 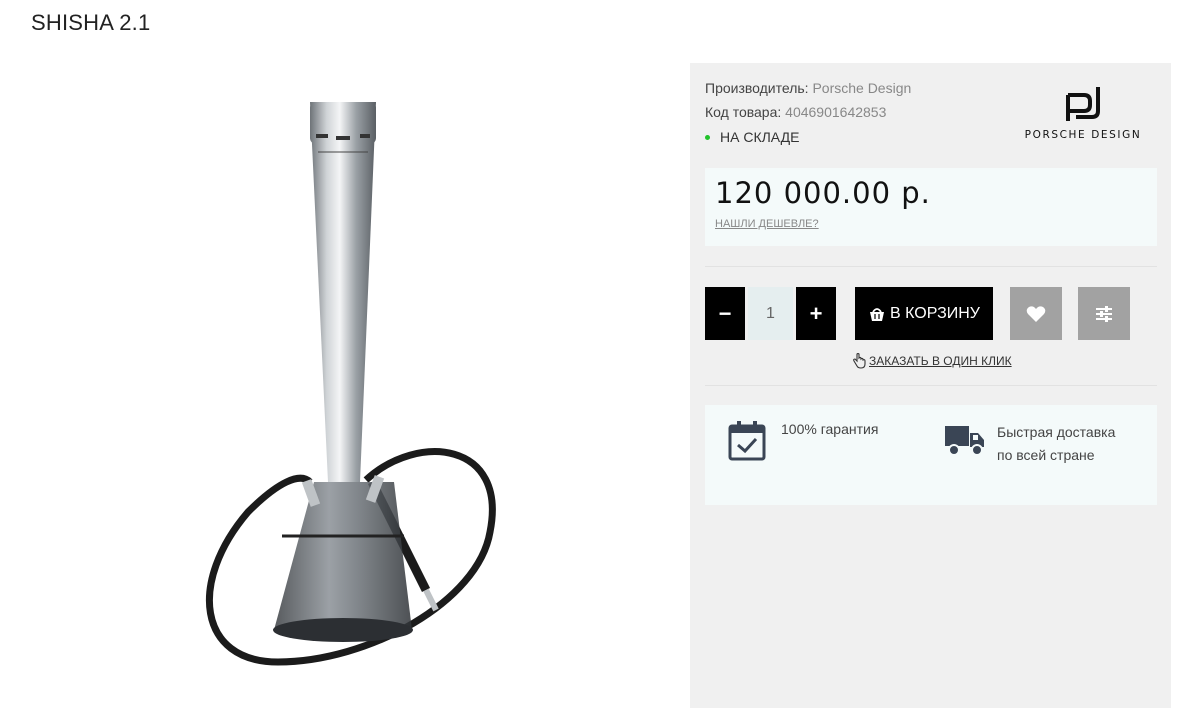 I want to click on manufacturer-row: Производитель: Porsche Design, so click(x=808, y=88).